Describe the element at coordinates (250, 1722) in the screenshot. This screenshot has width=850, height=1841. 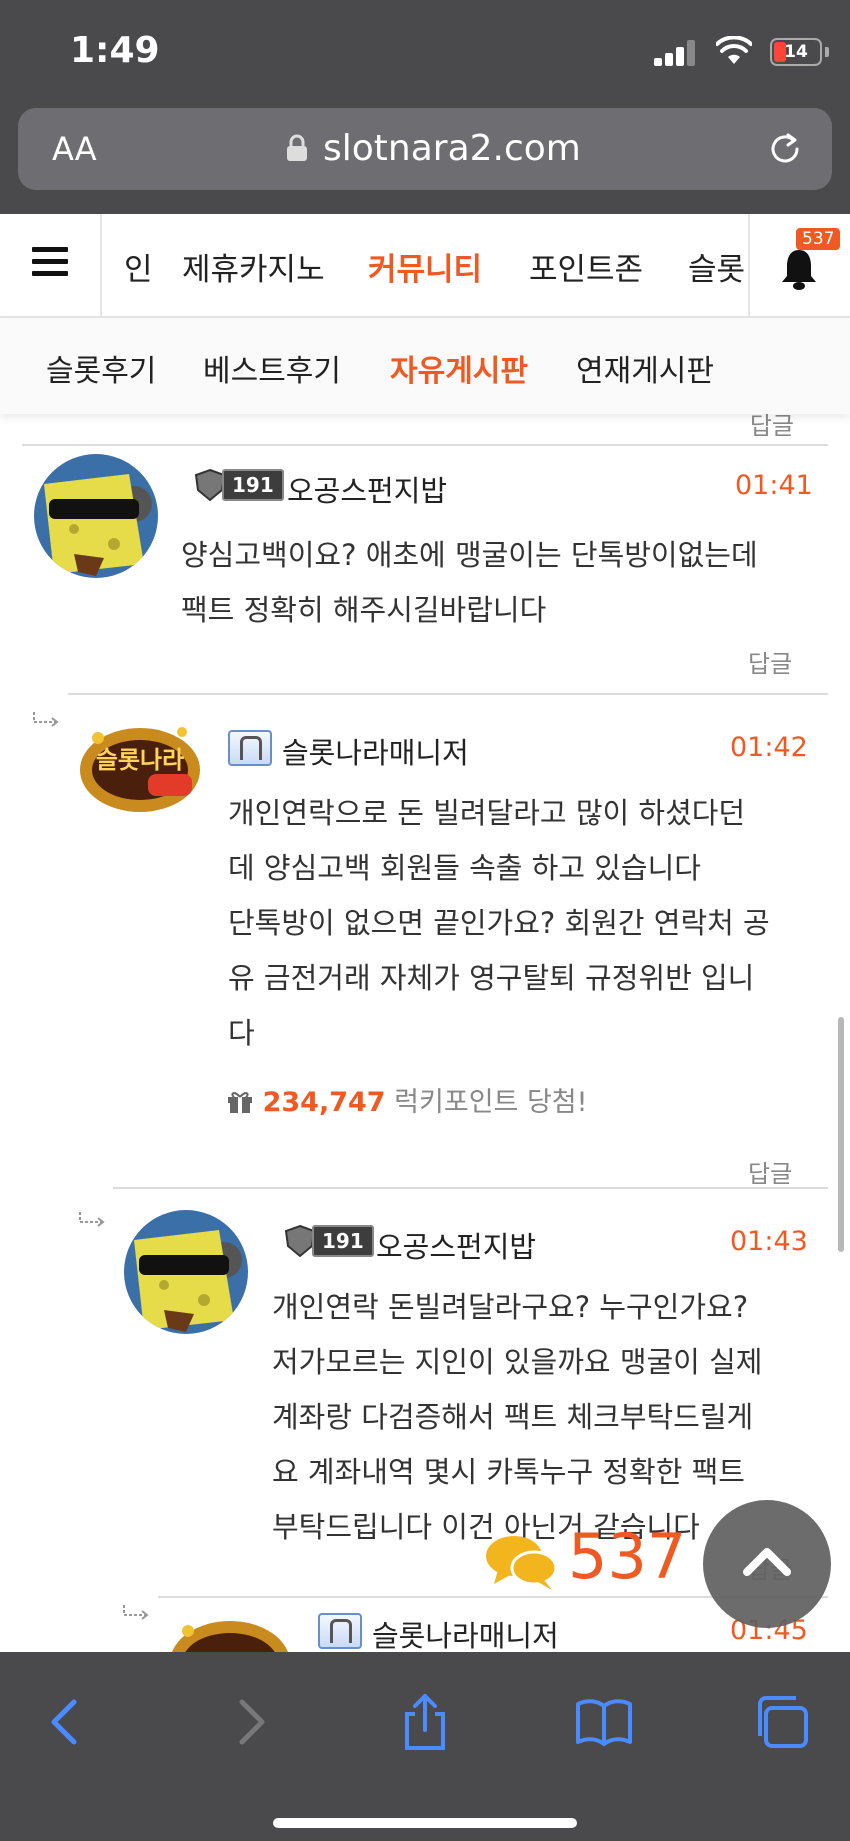
I see `forward-icon` at that location.